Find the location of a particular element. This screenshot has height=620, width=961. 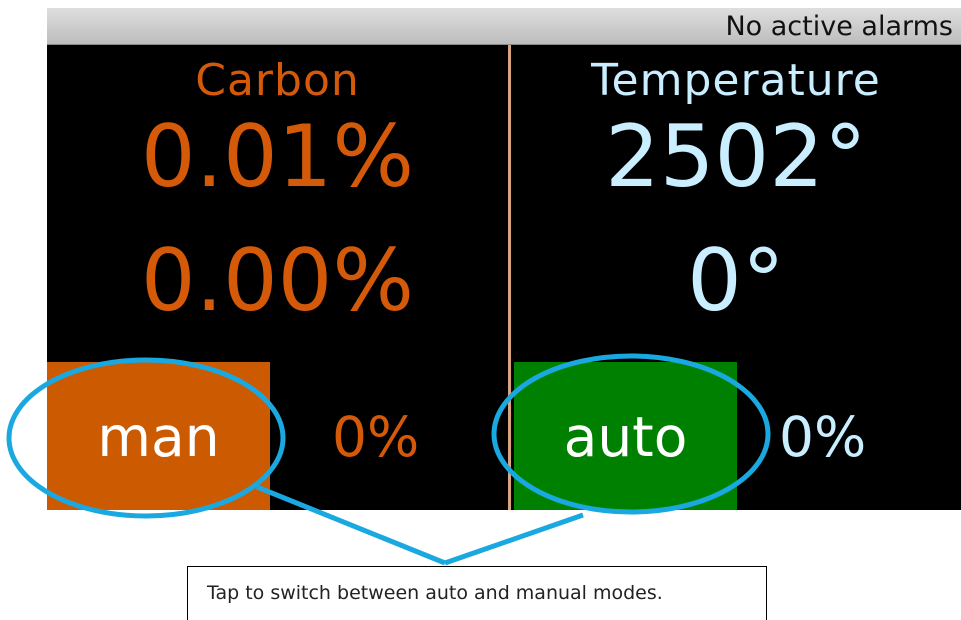

temperature-mode-button: auto is located at coordinates (625, 436).